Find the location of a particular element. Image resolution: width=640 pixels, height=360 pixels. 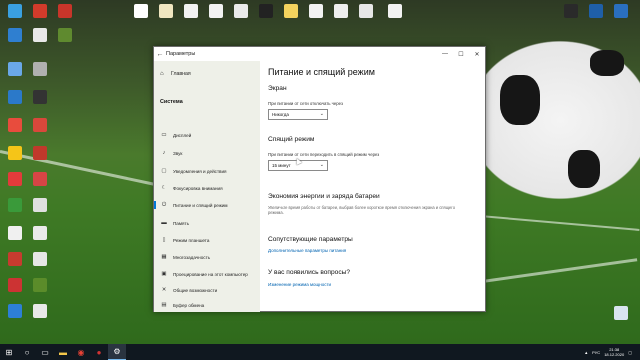

storage-icon: ▬ is located at coordinates (164, 223).